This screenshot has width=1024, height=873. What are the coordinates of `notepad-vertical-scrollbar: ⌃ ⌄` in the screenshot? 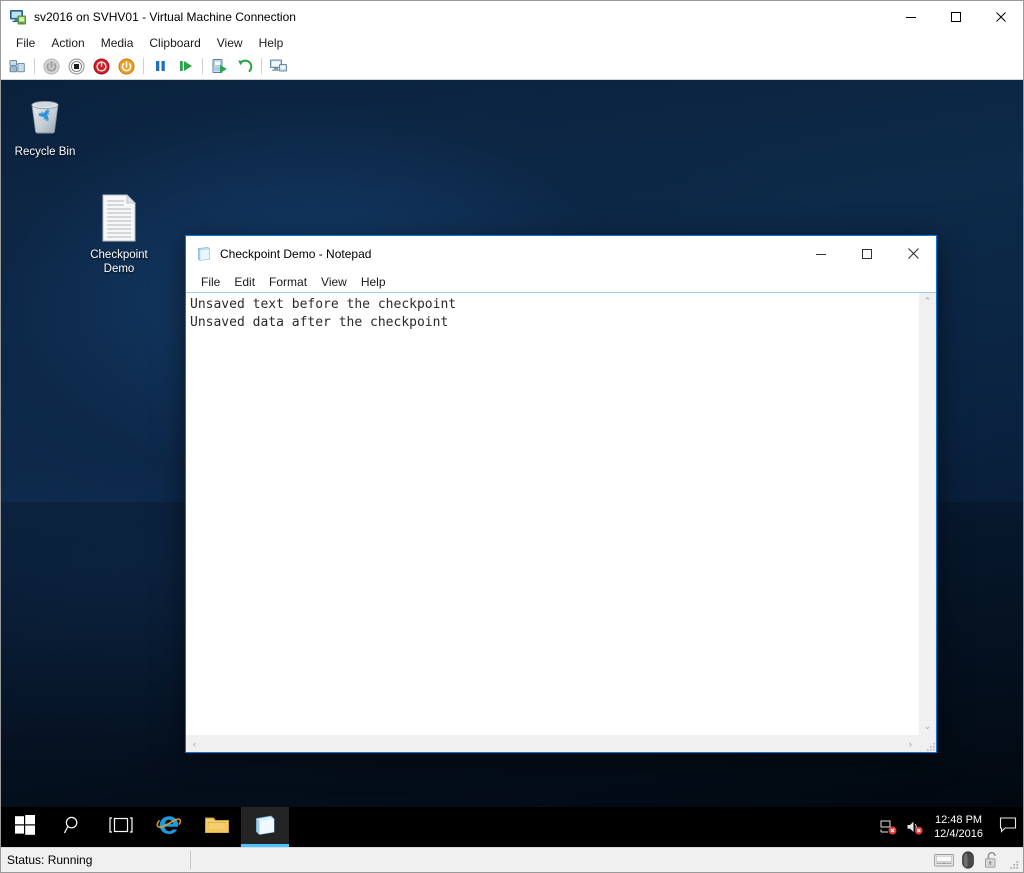 It's located at (927, 514).